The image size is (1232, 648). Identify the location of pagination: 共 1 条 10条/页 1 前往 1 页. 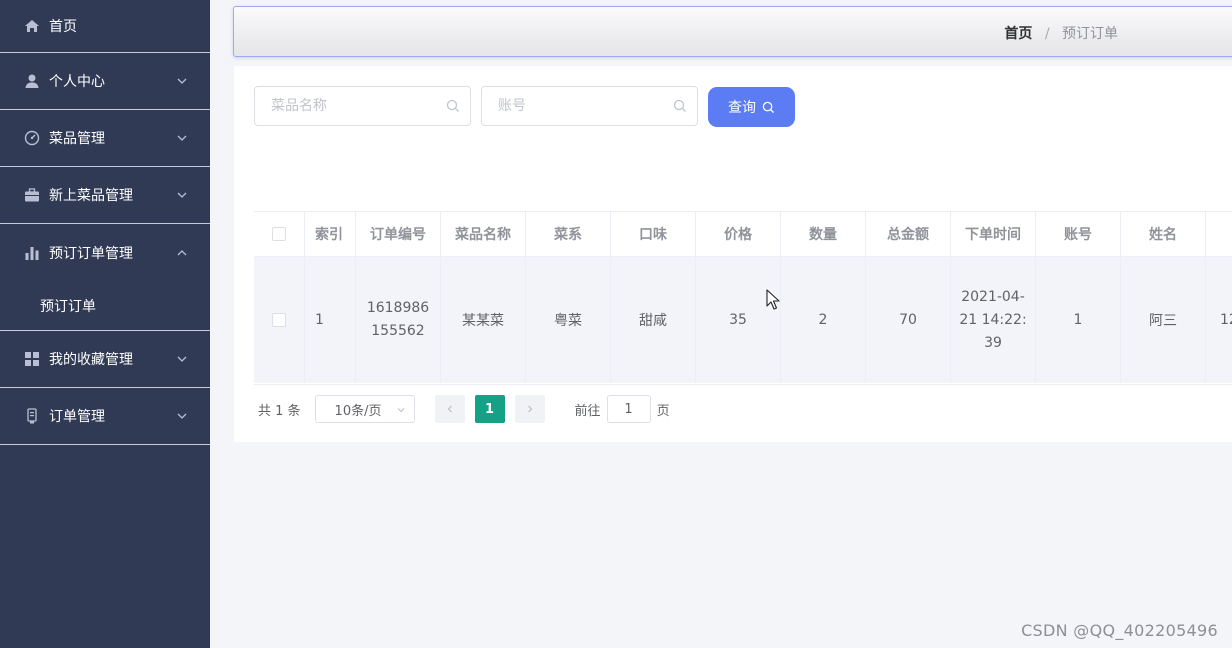
(464, 409).